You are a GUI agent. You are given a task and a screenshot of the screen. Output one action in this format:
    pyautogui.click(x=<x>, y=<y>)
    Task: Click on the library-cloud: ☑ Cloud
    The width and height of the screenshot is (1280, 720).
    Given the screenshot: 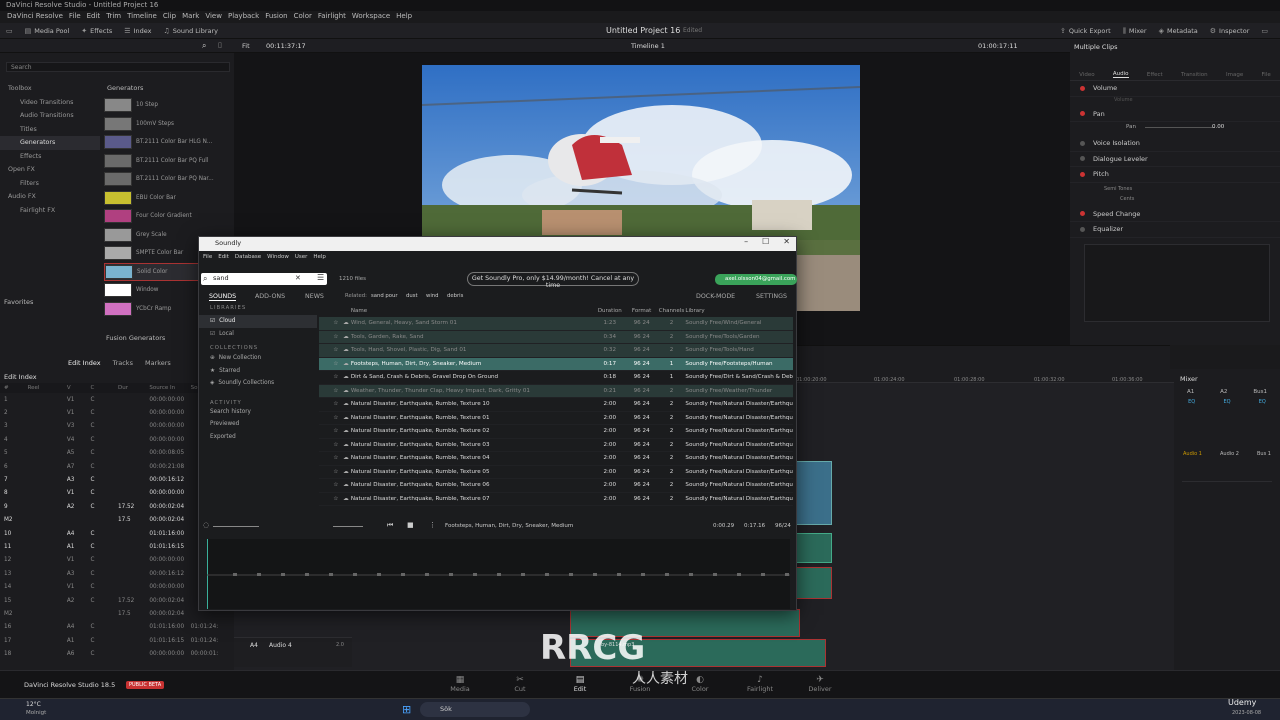 What is the action you would take?
    pyautogui.click(x=258, y=321)
    